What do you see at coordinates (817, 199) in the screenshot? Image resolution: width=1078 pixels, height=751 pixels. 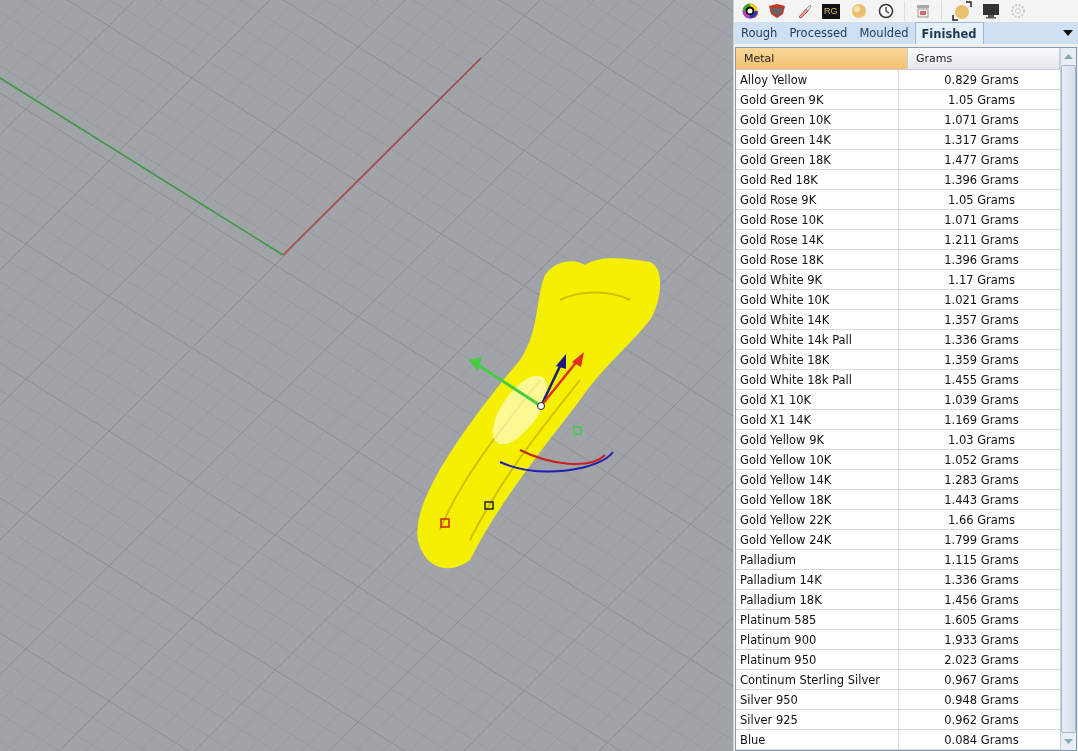 I see `table-cell: Gold Rose 9K` at bounding box center [817, 199].